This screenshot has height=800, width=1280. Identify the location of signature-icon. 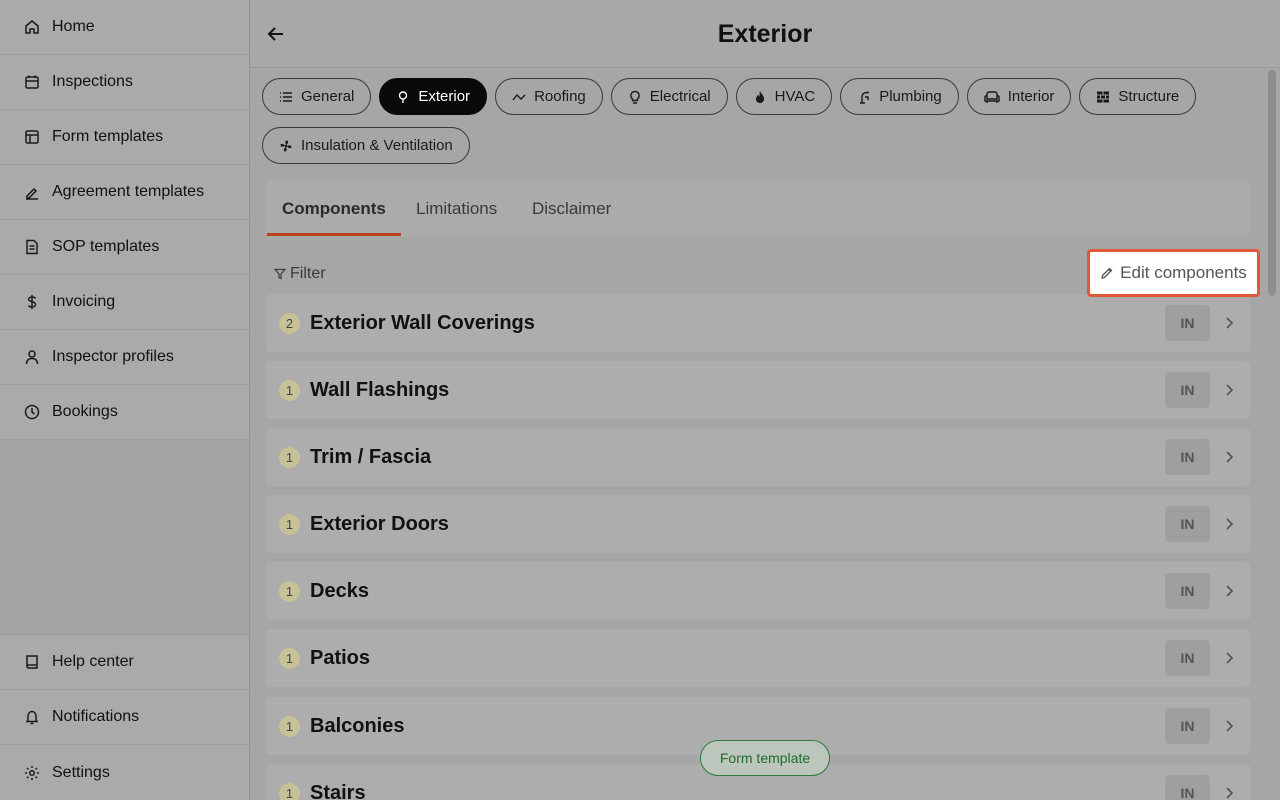
(32, 192).